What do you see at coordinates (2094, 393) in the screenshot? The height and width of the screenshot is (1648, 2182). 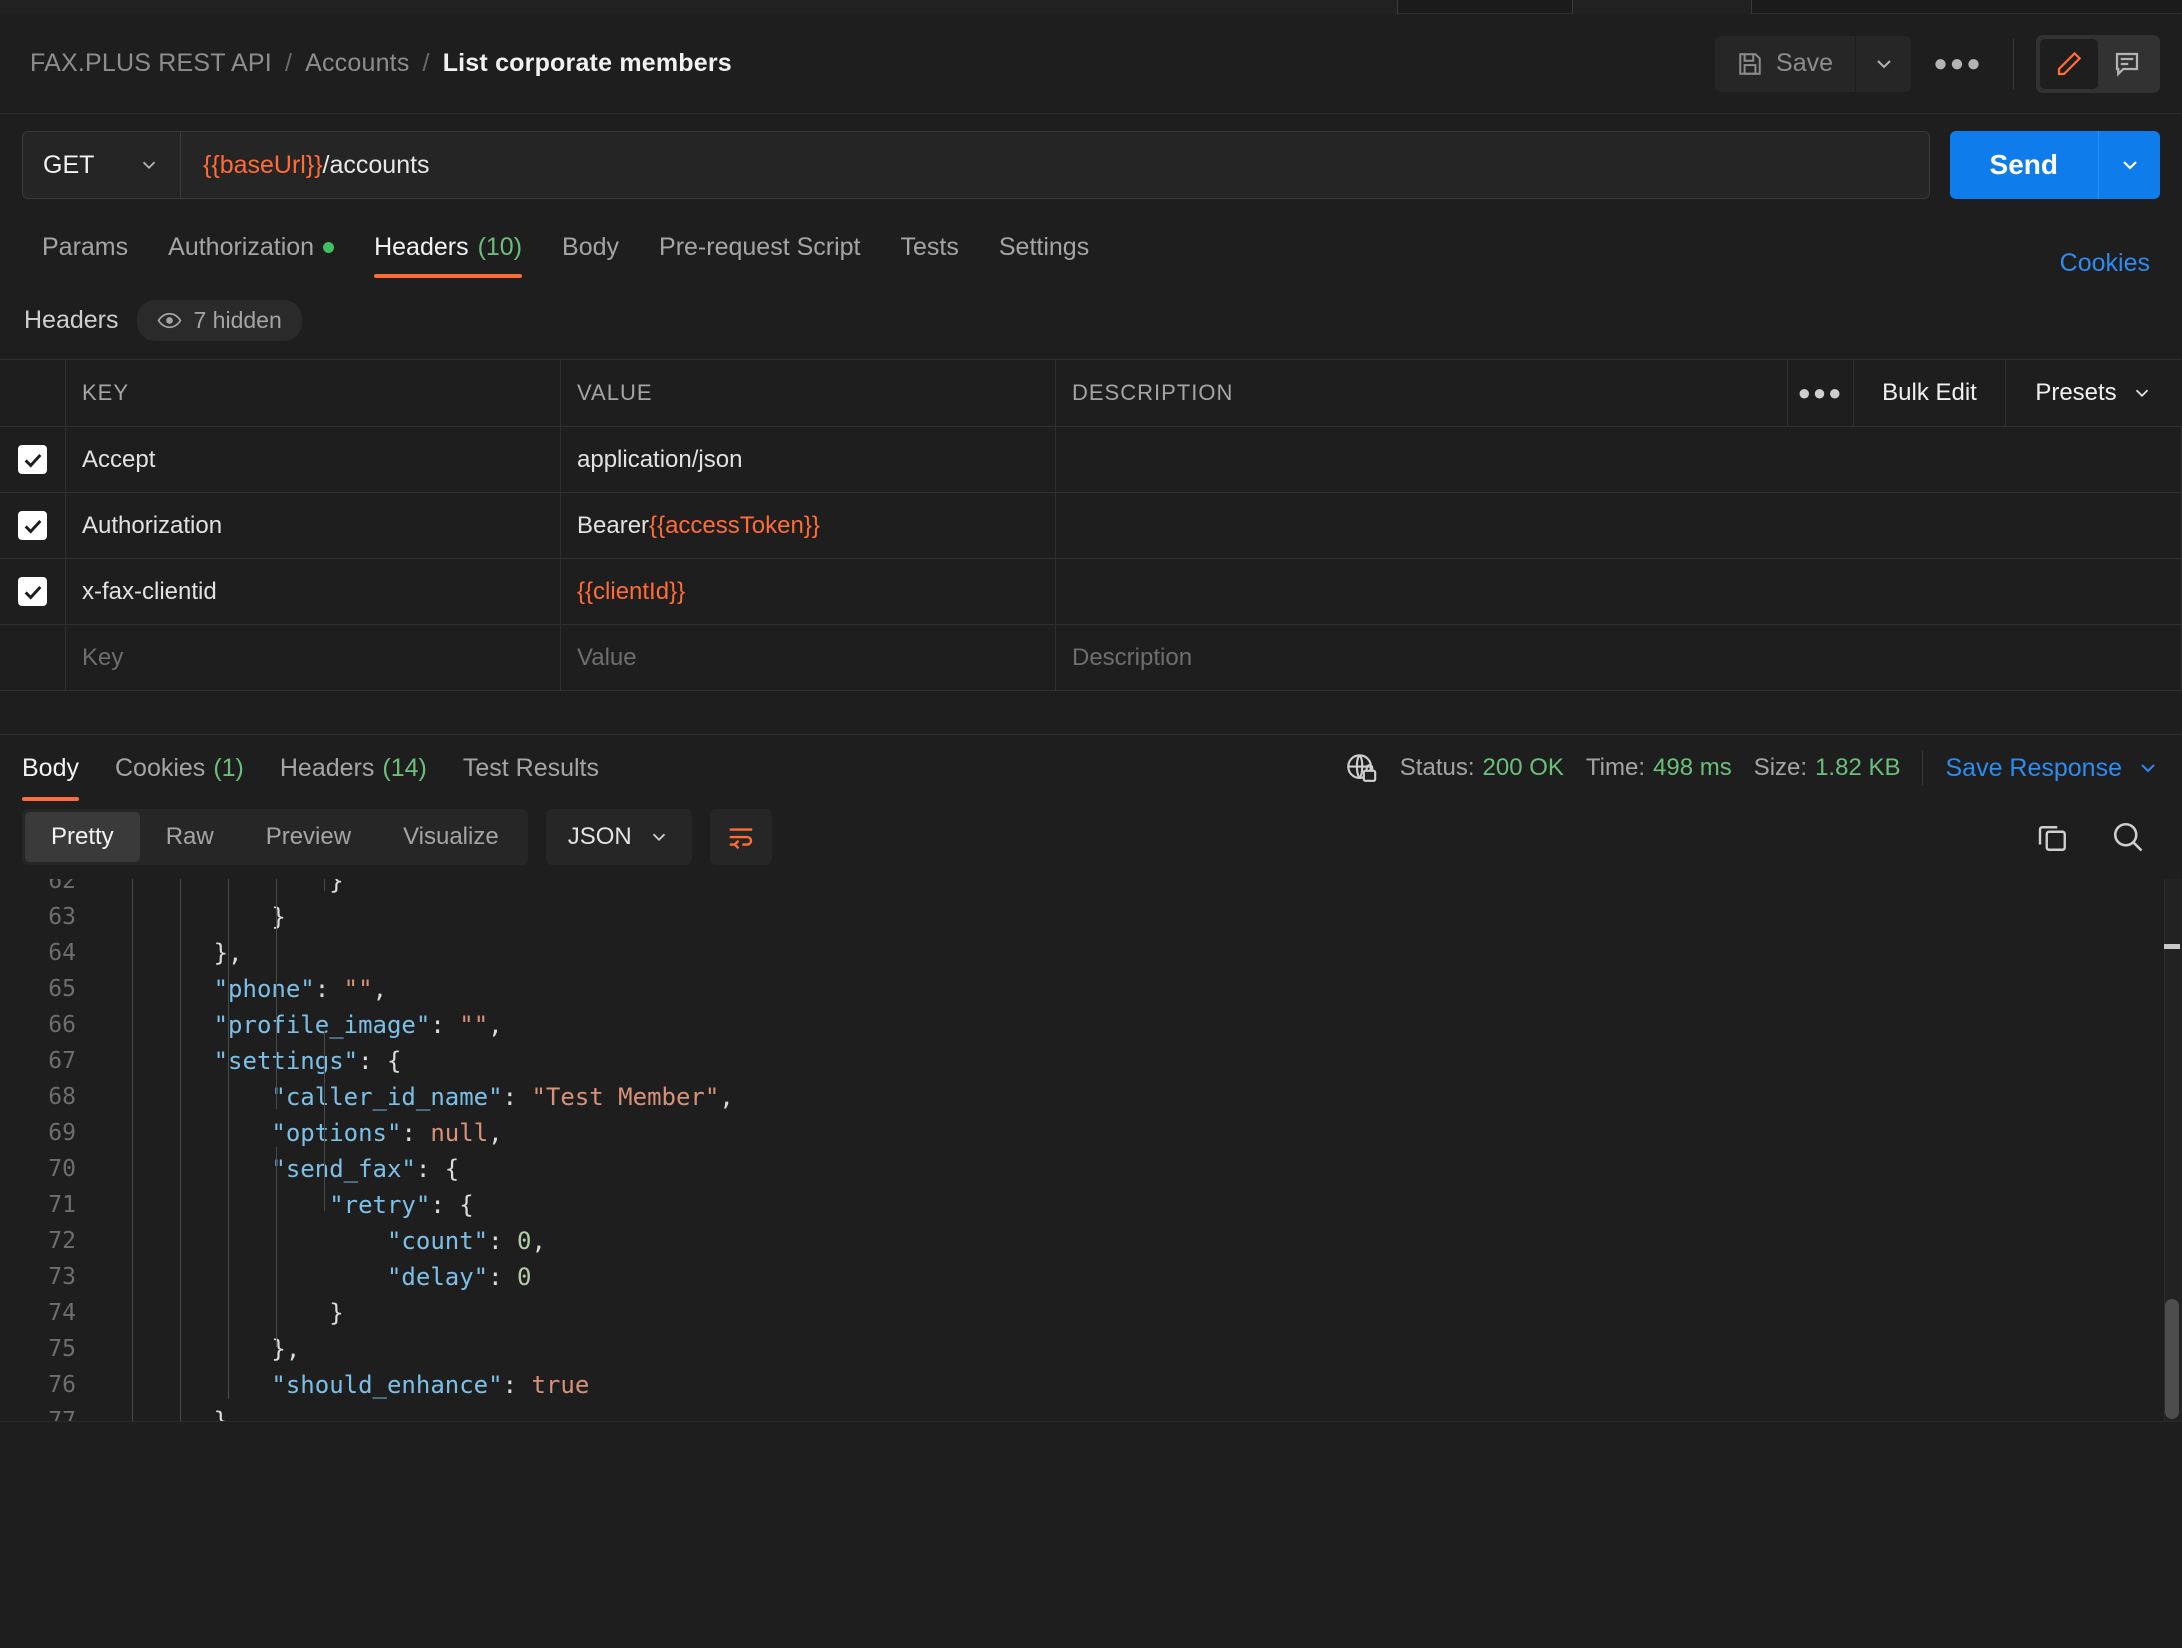 I see `presets-button: Presets` at bounding box center [2094, 393].